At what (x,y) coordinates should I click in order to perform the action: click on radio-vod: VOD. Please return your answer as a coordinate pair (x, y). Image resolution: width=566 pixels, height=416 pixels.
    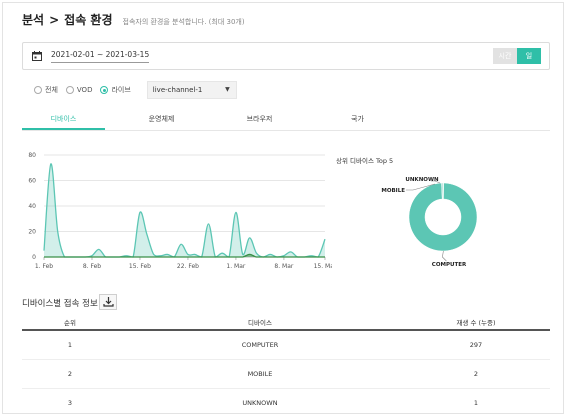
    Looking at the image, I should click on (79, 90).